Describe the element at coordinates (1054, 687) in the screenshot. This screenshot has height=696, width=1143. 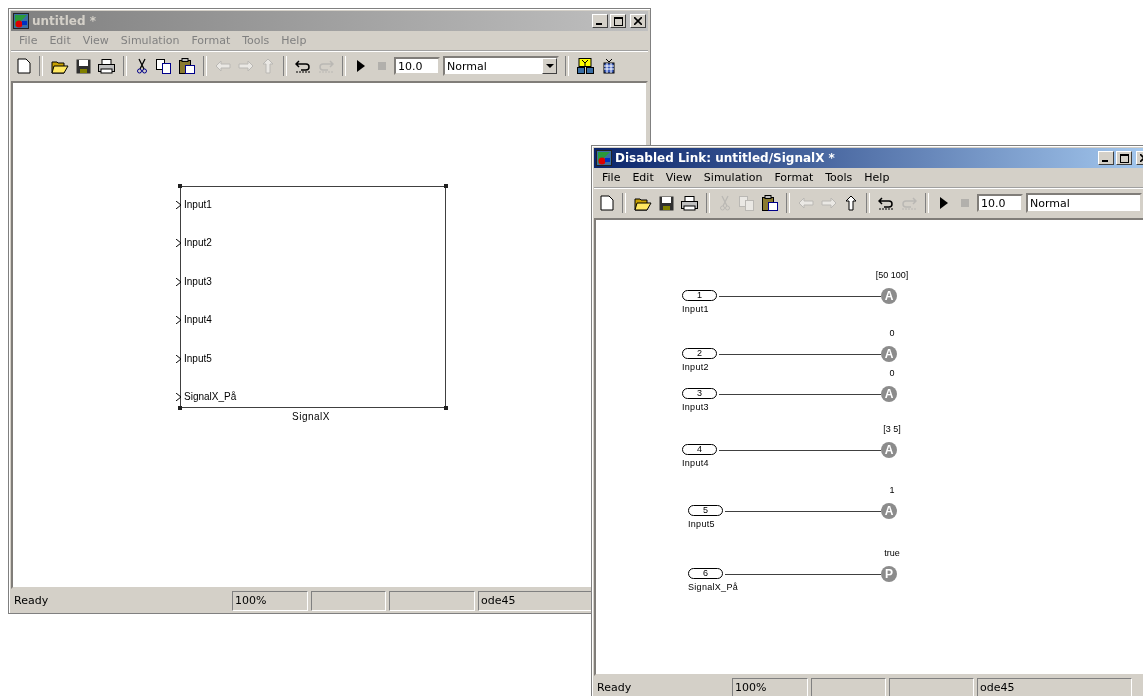
I see `solver-name: ode45` at that location.